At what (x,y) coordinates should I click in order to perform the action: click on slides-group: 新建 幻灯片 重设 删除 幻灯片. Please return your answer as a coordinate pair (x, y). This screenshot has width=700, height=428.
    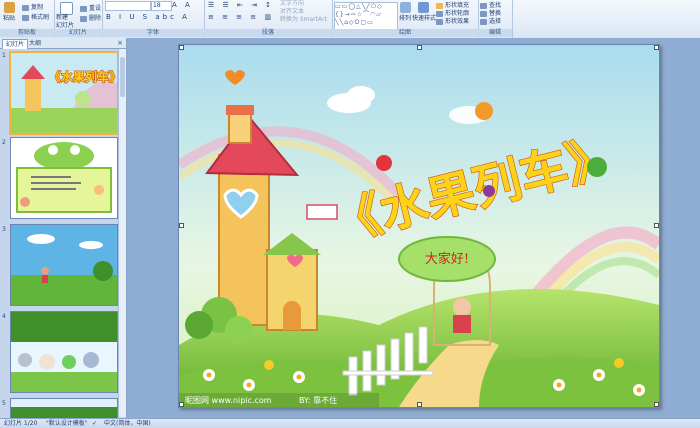
    Looking at the image, I should click on (78, 19).